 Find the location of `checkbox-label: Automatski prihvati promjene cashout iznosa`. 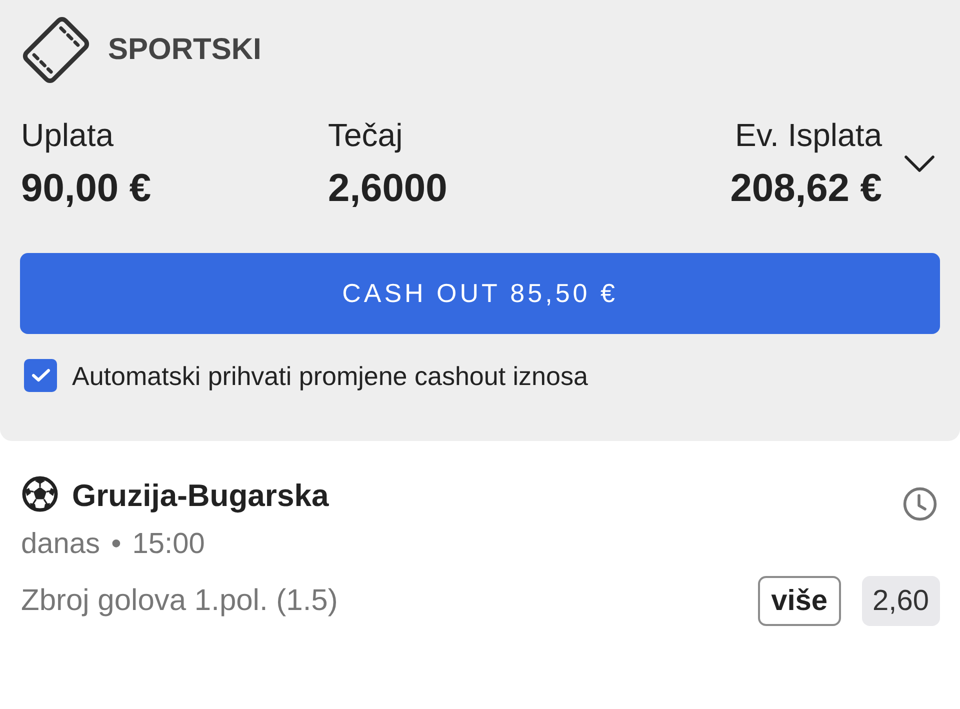

checkbox-label: Automatski prihvati promjene cashout iznosa is located at coordinates (330, 376).